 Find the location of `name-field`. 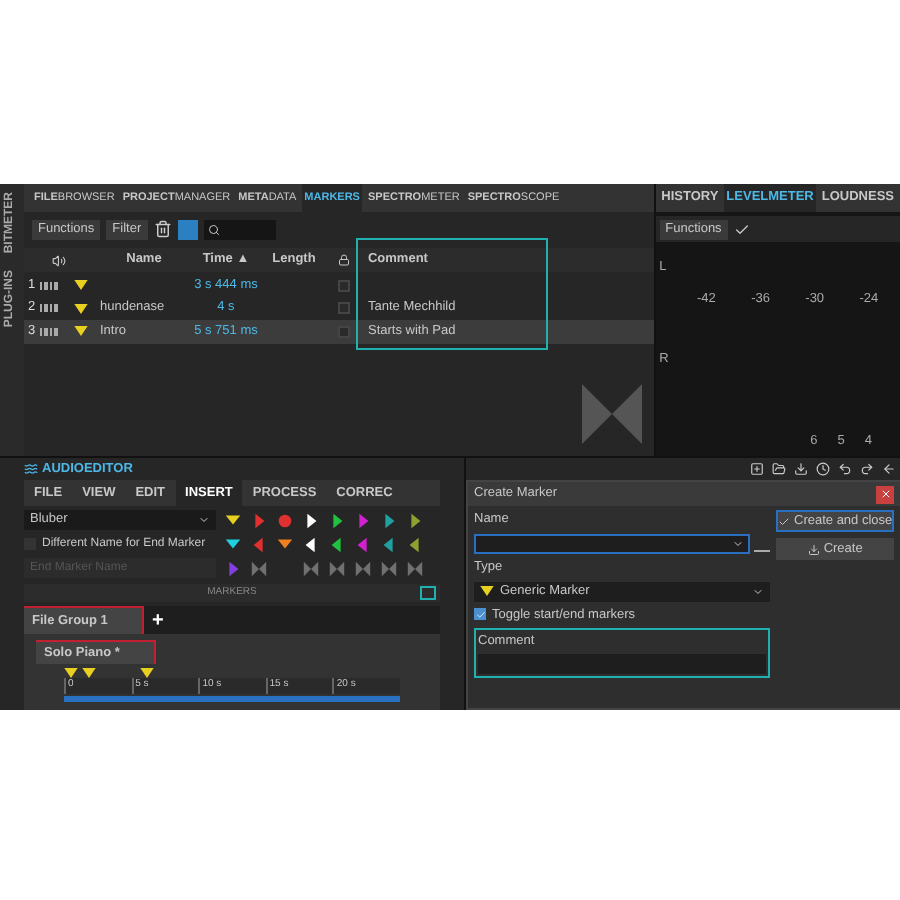

name-field is located at coordinates (612, 543).